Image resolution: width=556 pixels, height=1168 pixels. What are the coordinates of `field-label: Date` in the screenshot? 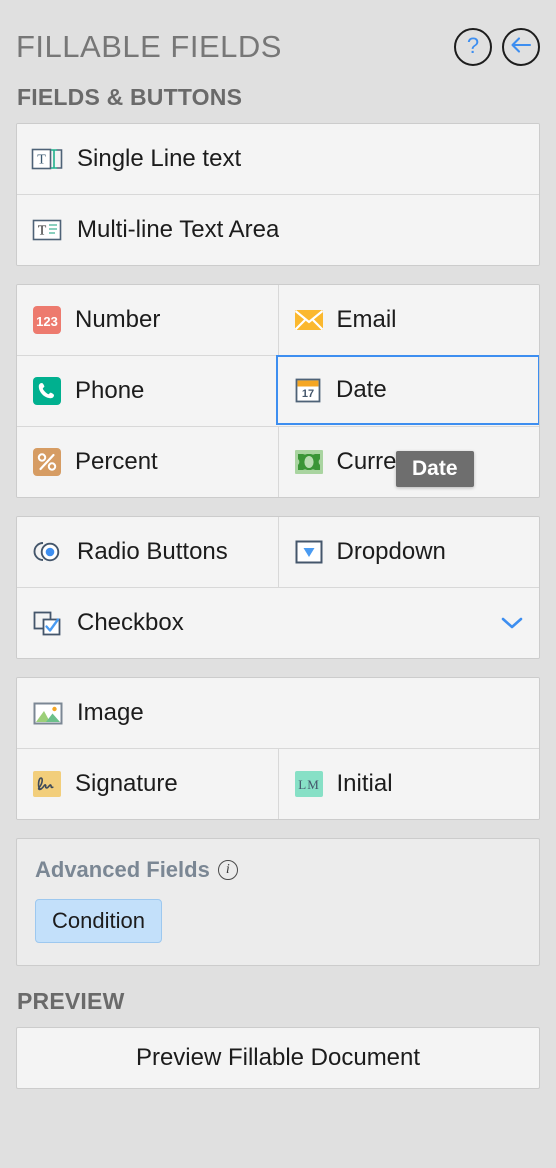 It's located at (361, 389).